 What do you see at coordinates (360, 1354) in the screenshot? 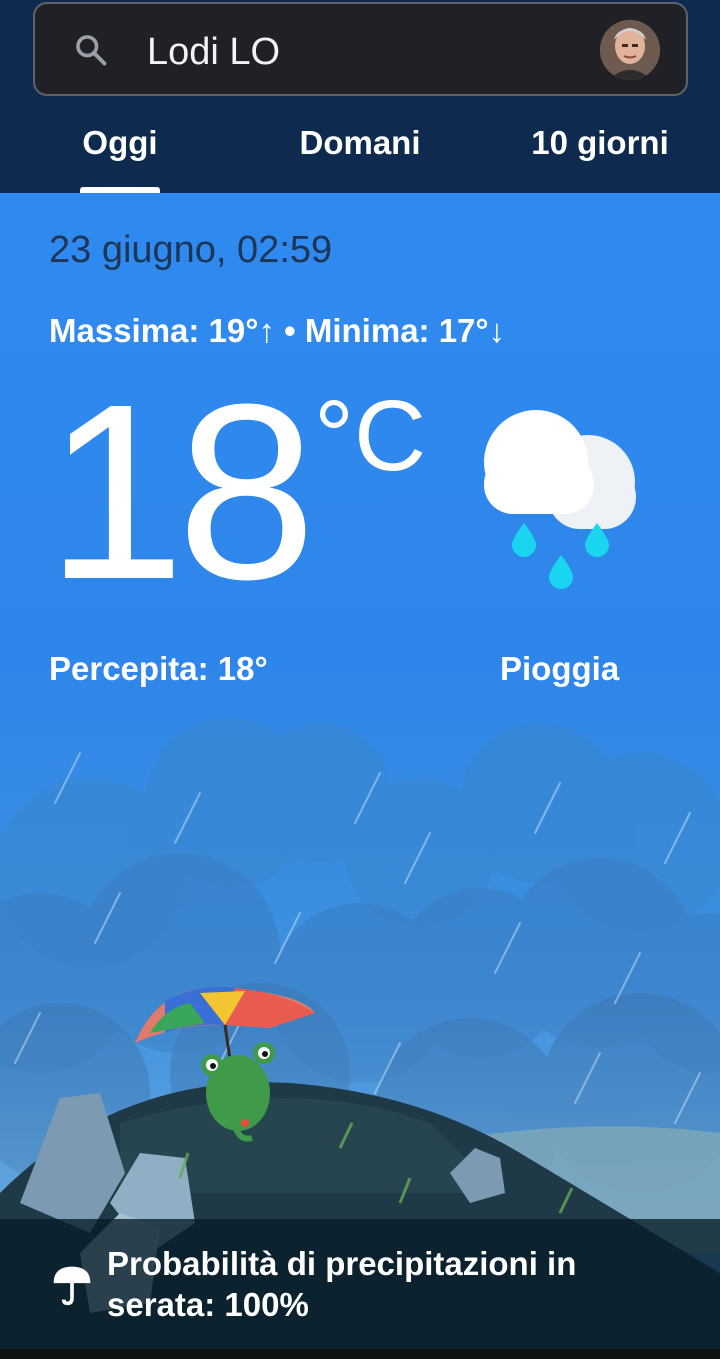
I see `bottom-edge` at bounding box center [360, 1354].